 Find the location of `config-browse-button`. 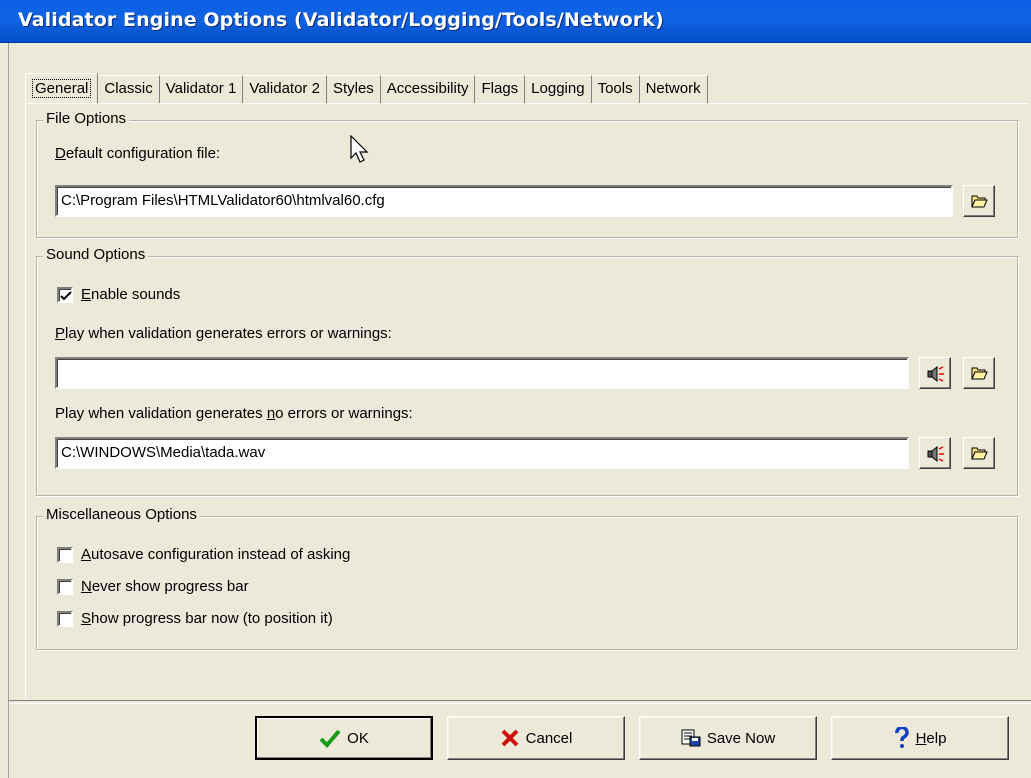

config-browse-button is located at coordinates (979, 201).